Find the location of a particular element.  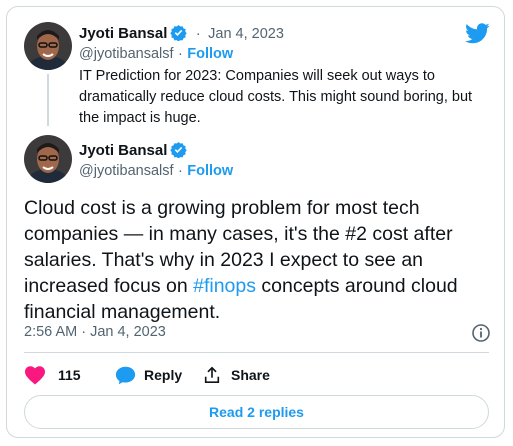

quoted-handle-row: @jyotibansalsf · Follow is located at coordinates (156, 54).